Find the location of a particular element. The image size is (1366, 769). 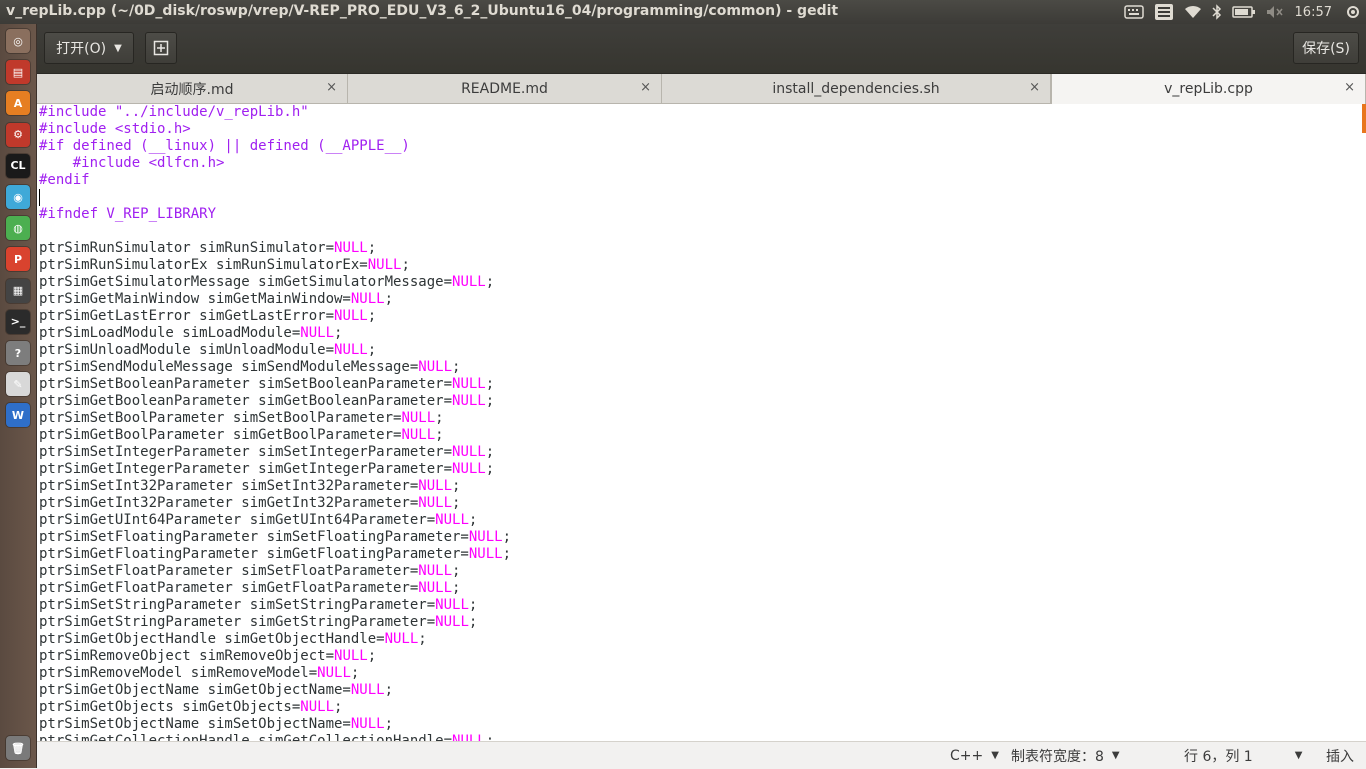

launcher: ◎ ▤ A ⚙ CL ◉ ◍ P ▦ >_? ✎ W 🗑 is located at coordinates (18, 396).